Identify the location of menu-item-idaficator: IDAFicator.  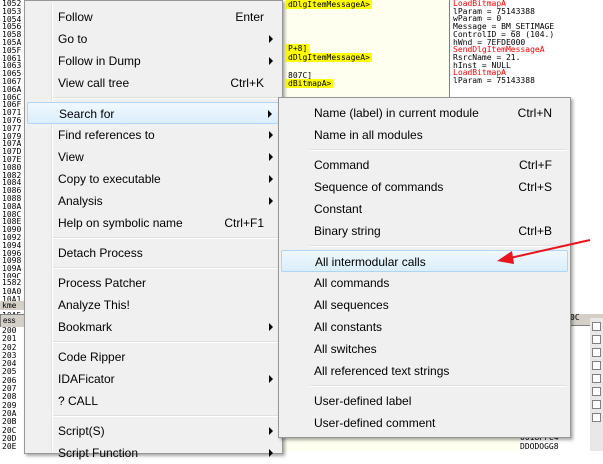
(153, 379).